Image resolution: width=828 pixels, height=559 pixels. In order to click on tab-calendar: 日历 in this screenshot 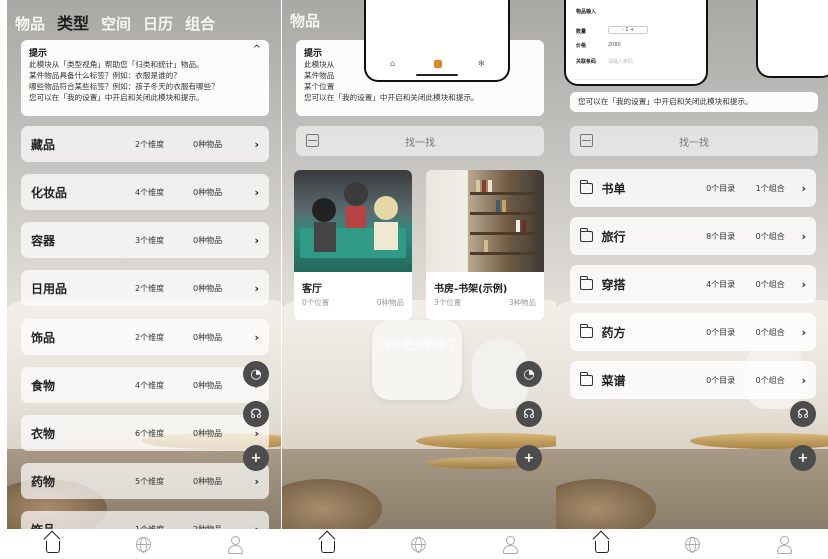, I will do `click(158, 23)`.